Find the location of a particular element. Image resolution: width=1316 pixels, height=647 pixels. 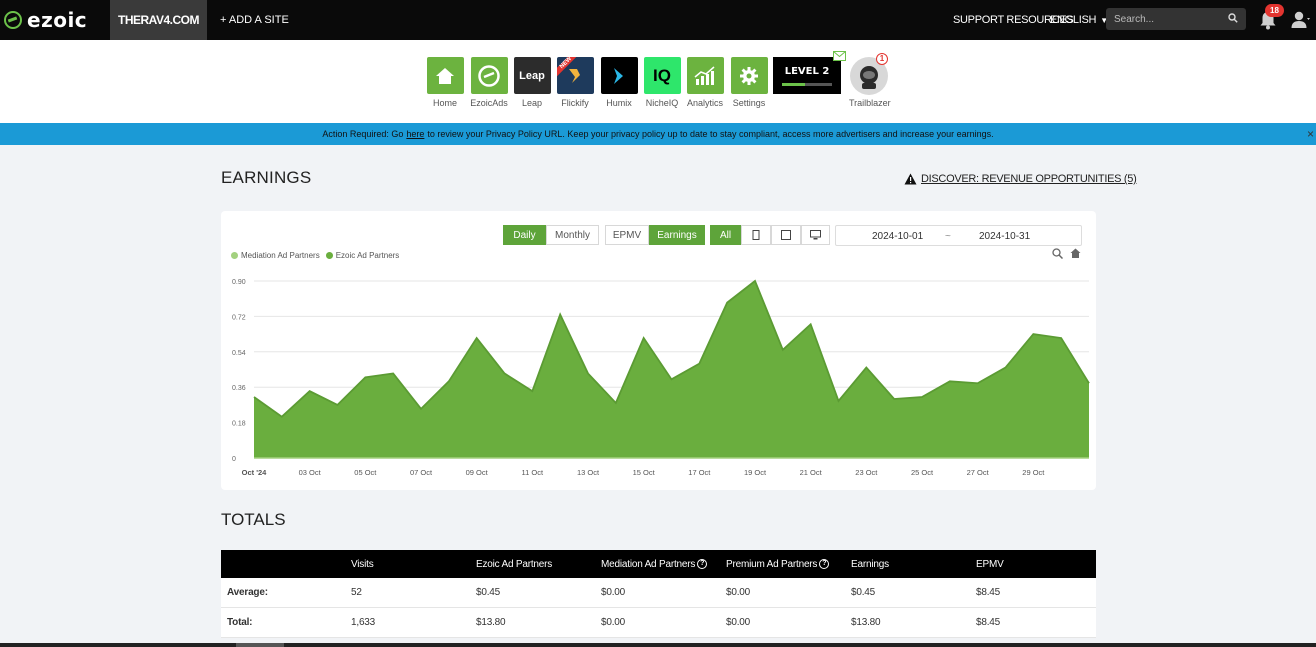

gear-icon is located at coordinates (749, 75).